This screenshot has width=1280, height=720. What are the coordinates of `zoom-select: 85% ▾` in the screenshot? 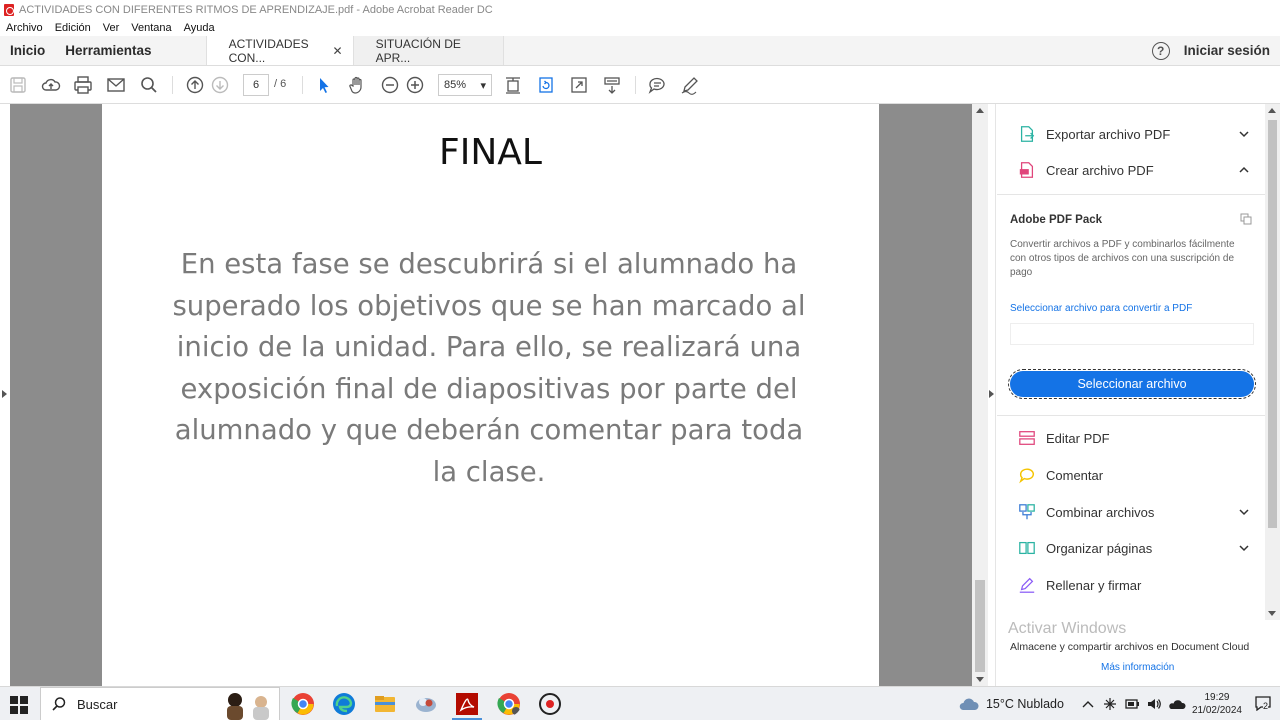 It's located at (465, 85).